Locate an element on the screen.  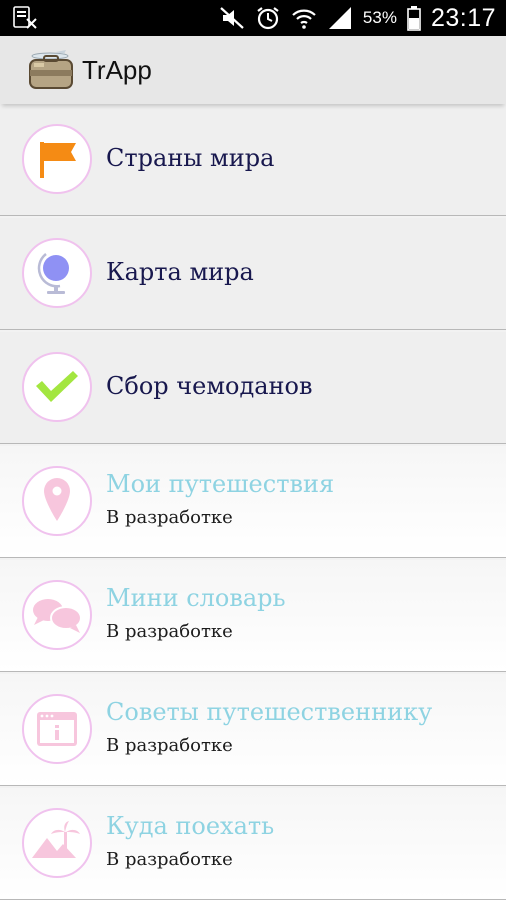
menu-item-packing: Сбор чемоданов is located at coordinates (253, 388).